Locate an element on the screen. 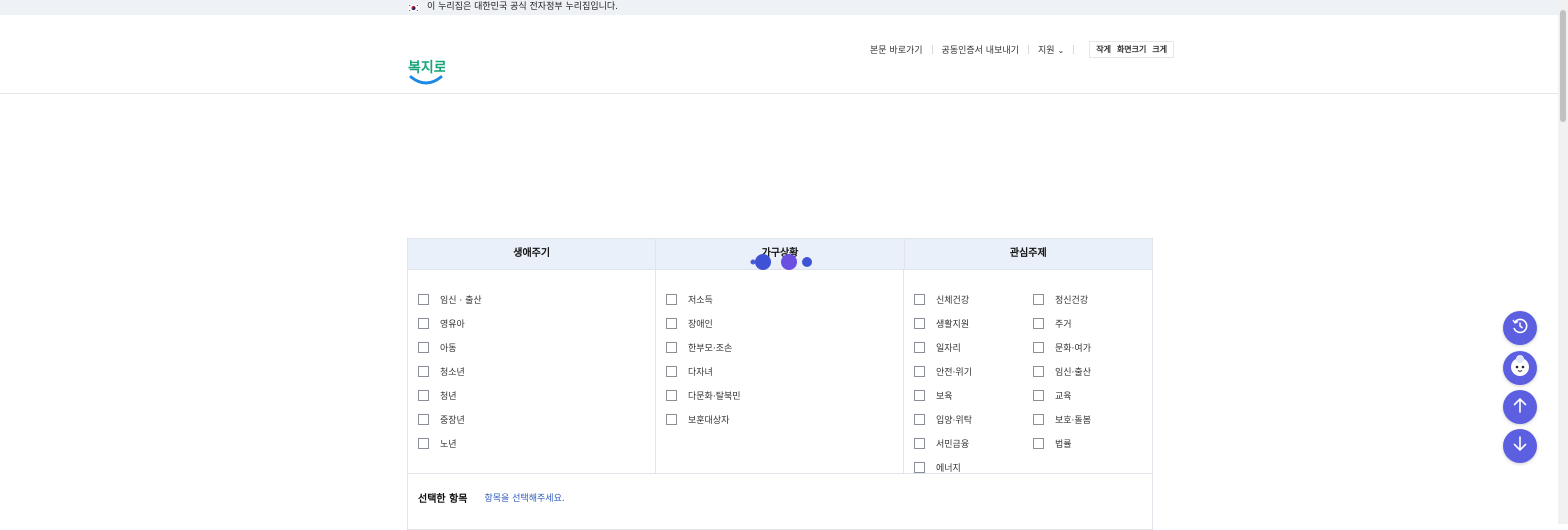 Image resolution: width=1568 pixels, height=530 pixels. checkbox-label: 다문화·탈북민 is located at coordinates (714, 396).